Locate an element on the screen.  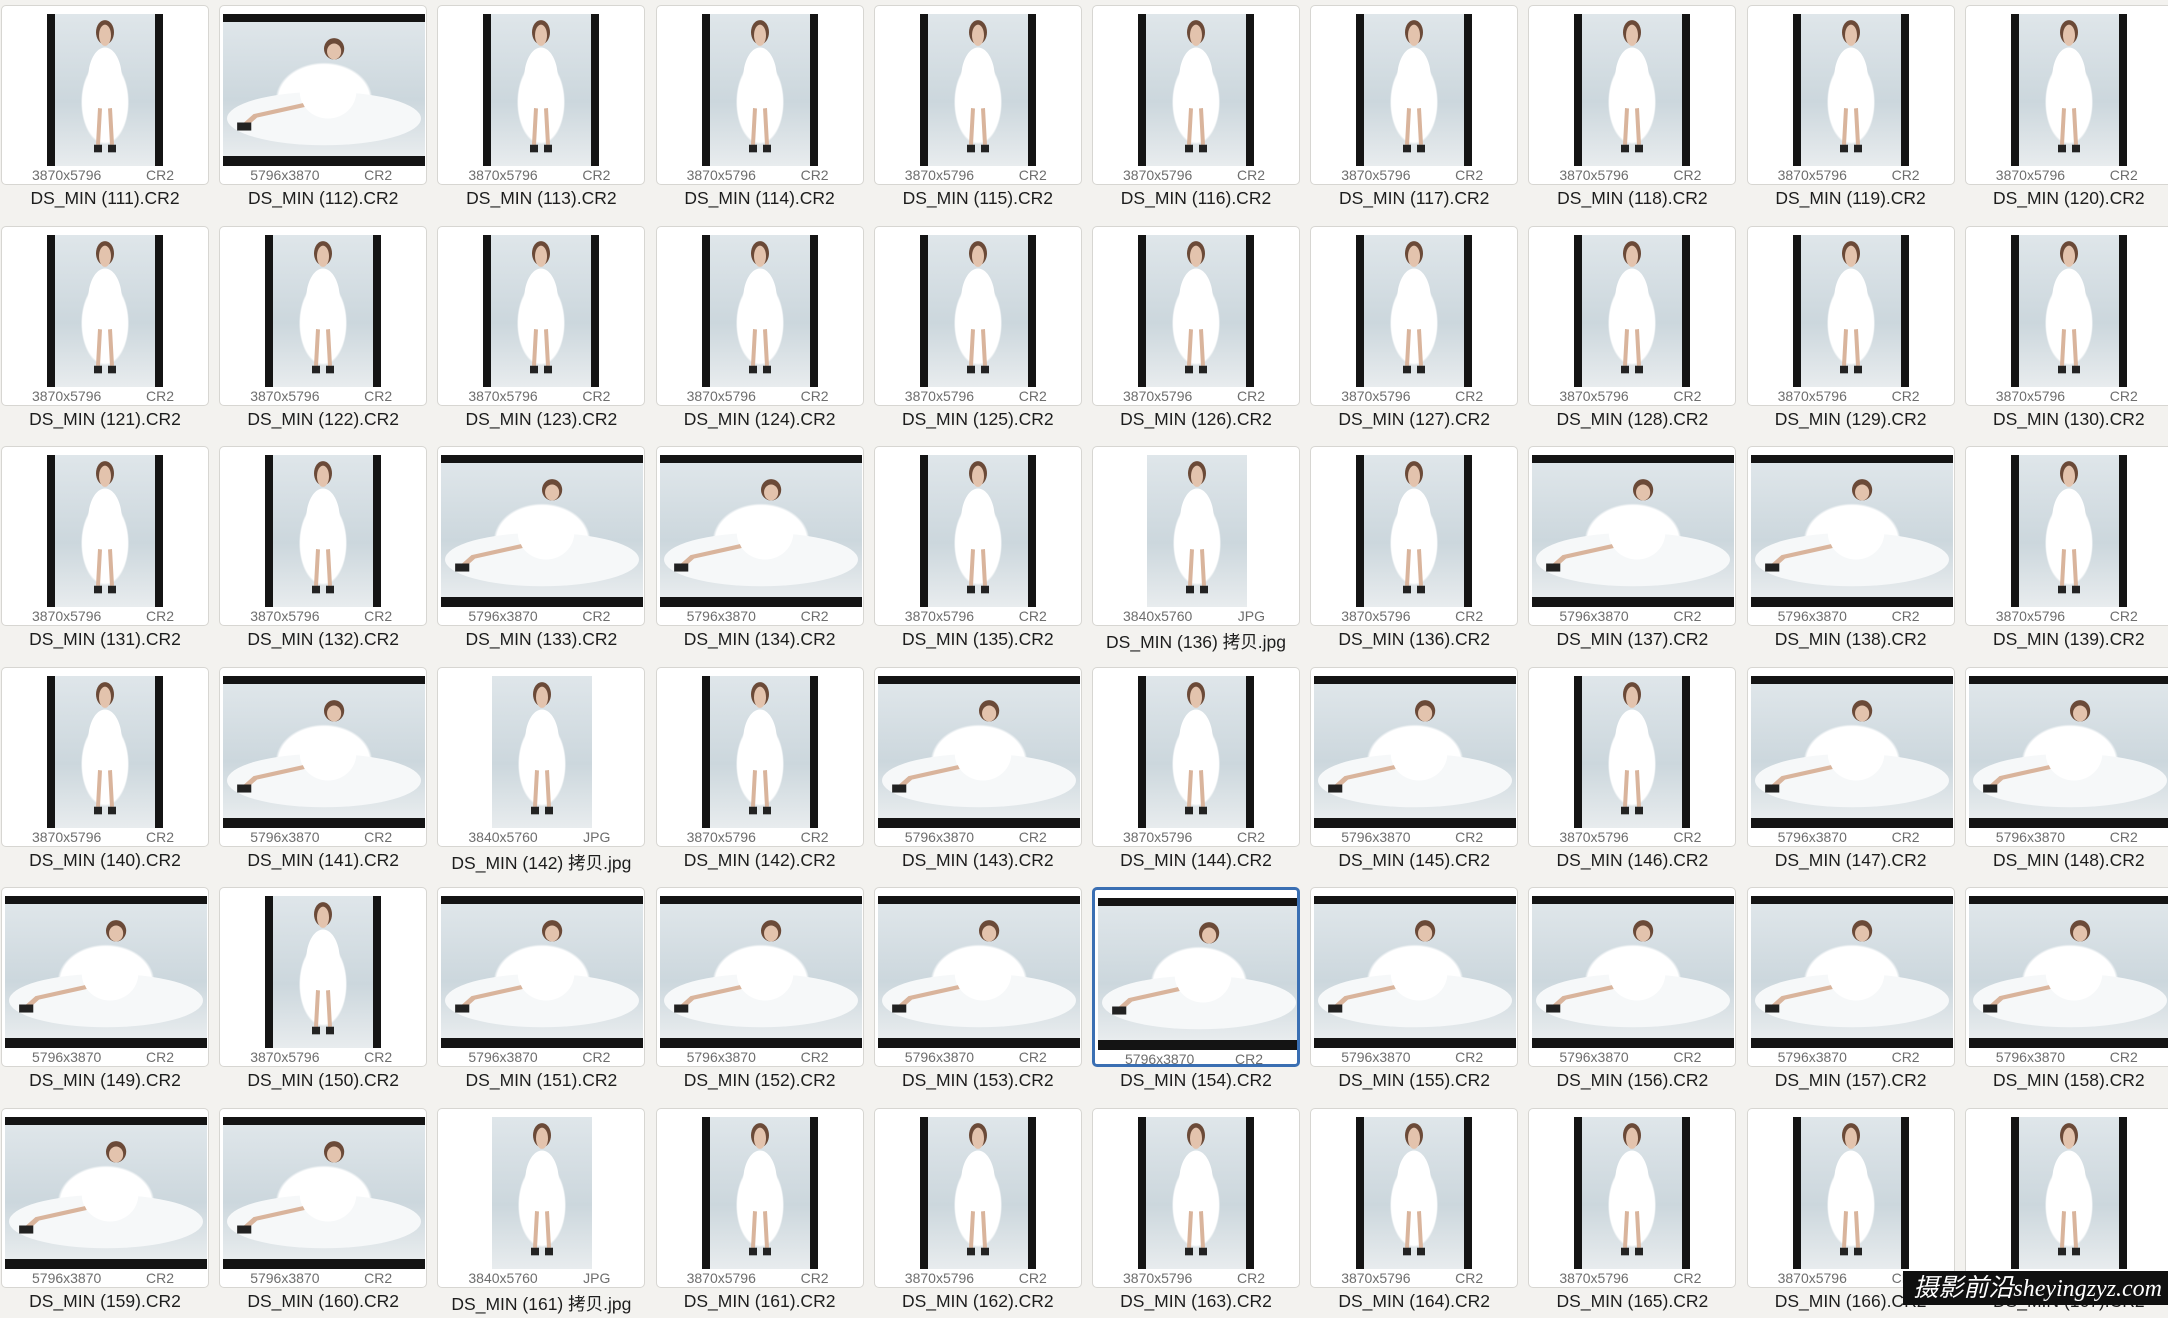
file-name: DS_MIN (114).CR2 is located at coordinates (760, 198).